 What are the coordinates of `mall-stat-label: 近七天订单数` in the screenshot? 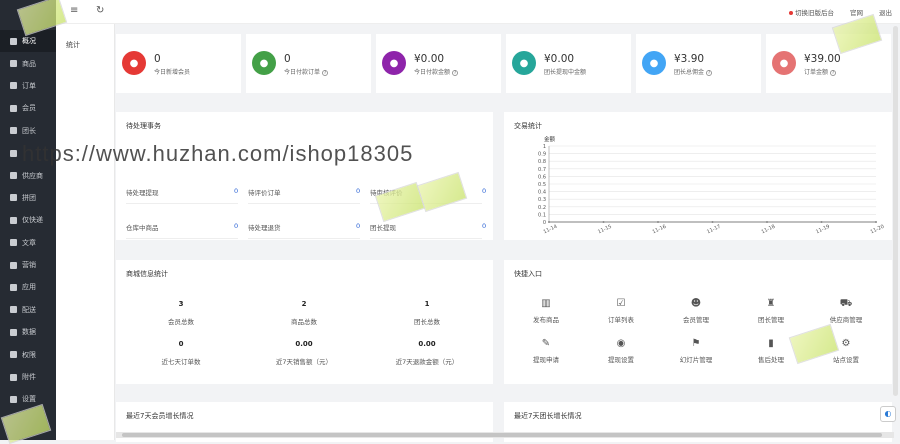 It's located at (181, 362).